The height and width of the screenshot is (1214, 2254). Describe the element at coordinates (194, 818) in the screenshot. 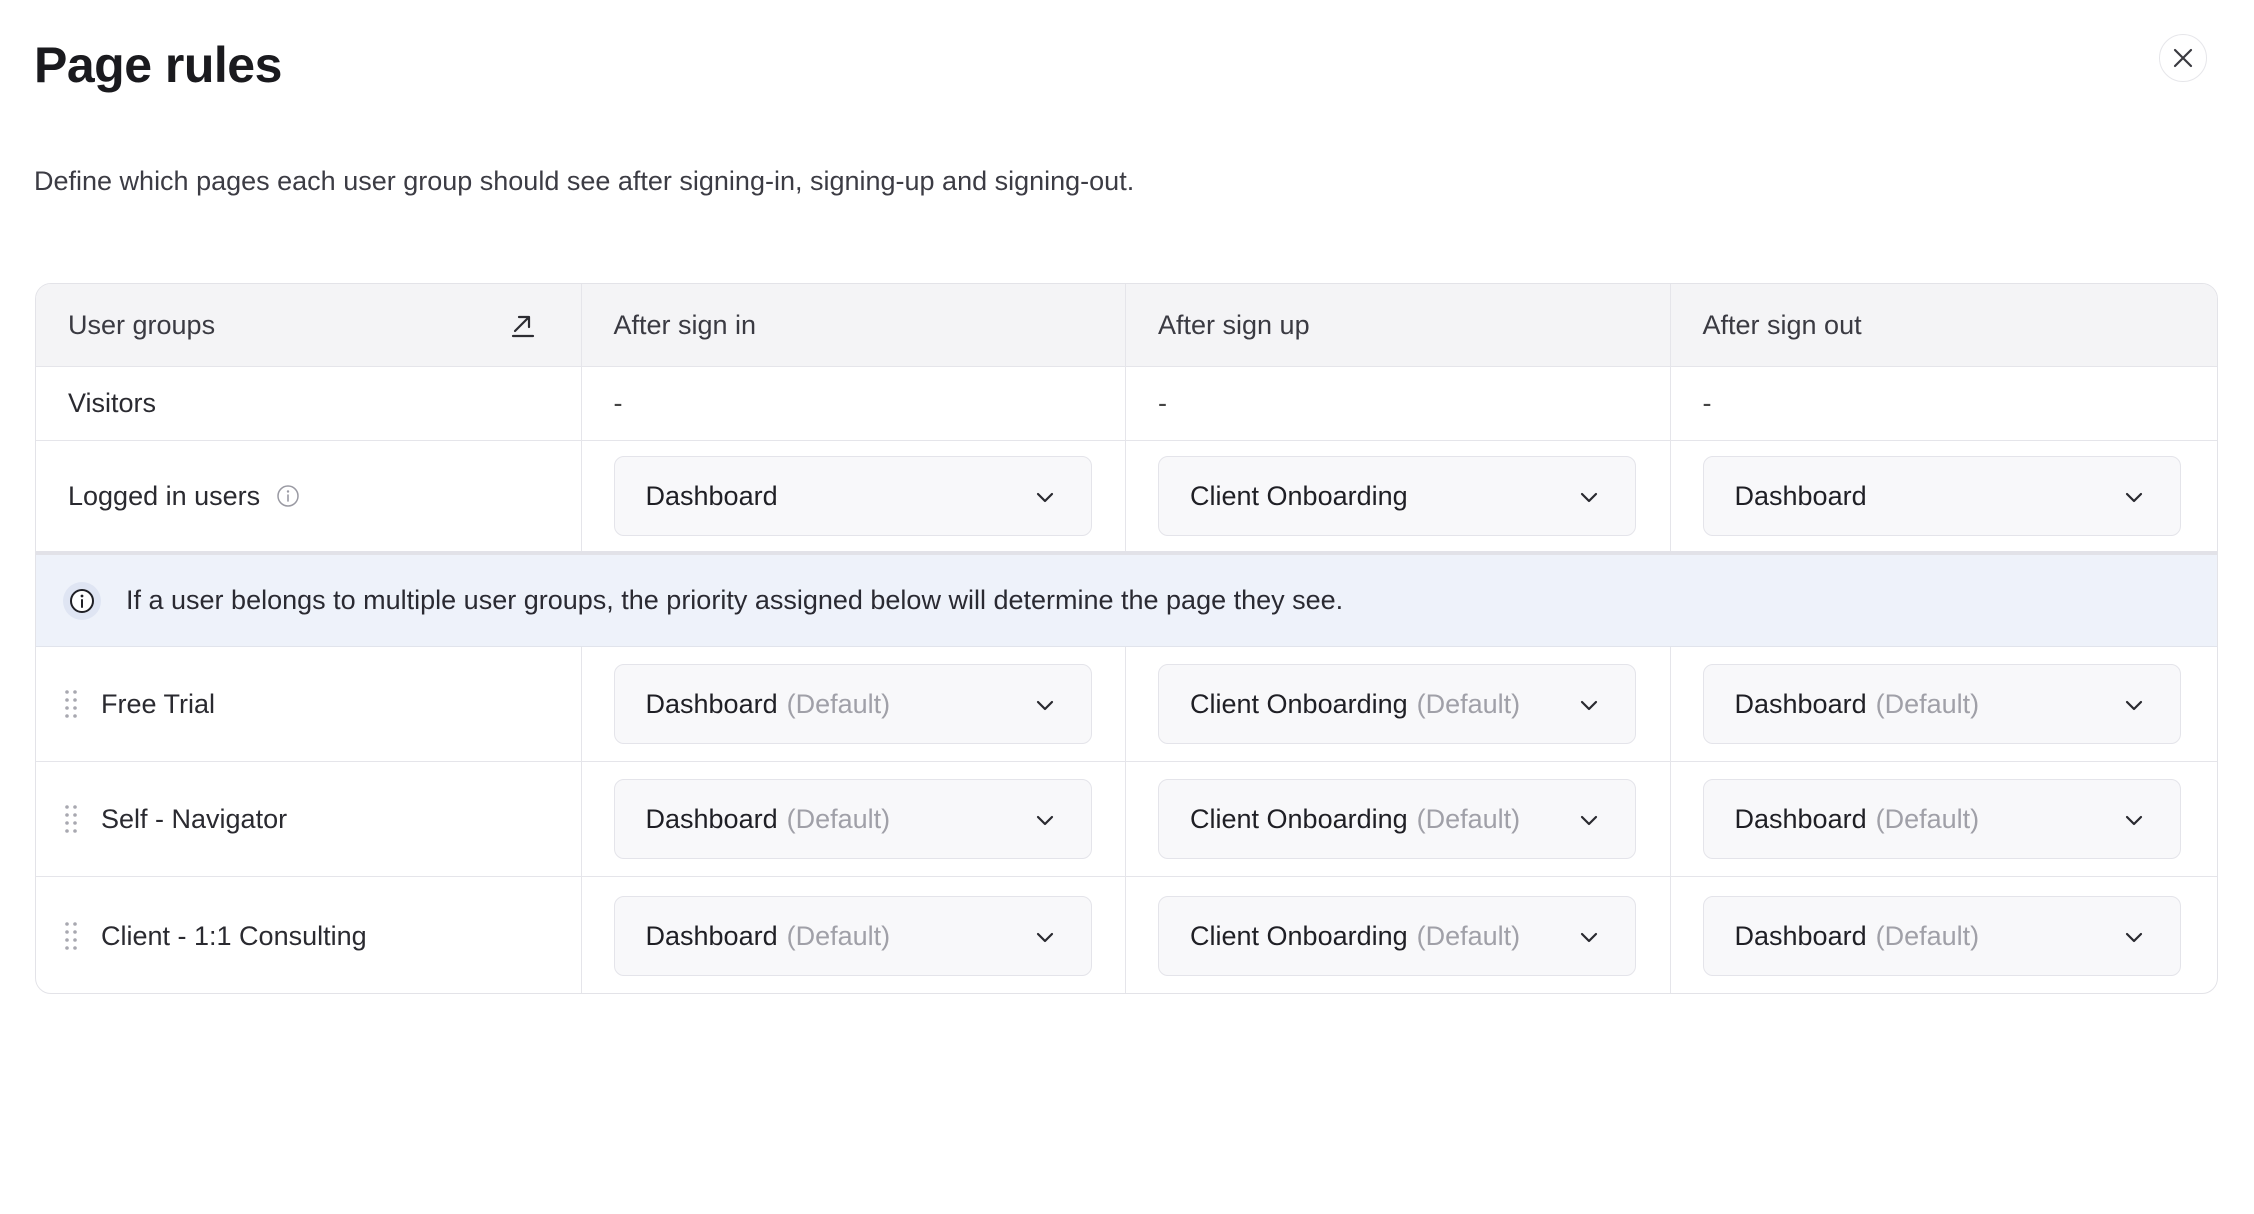

I see `row-label: Self - Navigator` at that location.